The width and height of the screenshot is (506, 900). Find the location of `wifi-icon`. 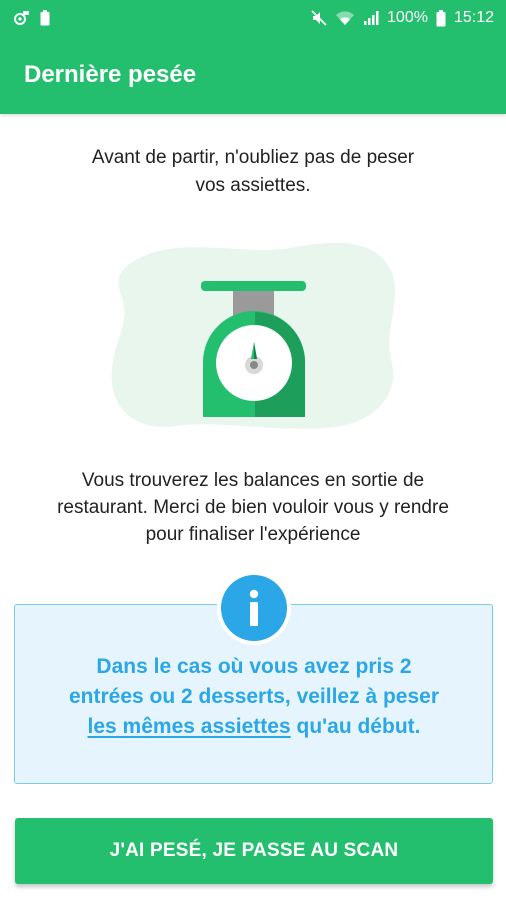

wifi-icon is located at coordinates (345, 18).